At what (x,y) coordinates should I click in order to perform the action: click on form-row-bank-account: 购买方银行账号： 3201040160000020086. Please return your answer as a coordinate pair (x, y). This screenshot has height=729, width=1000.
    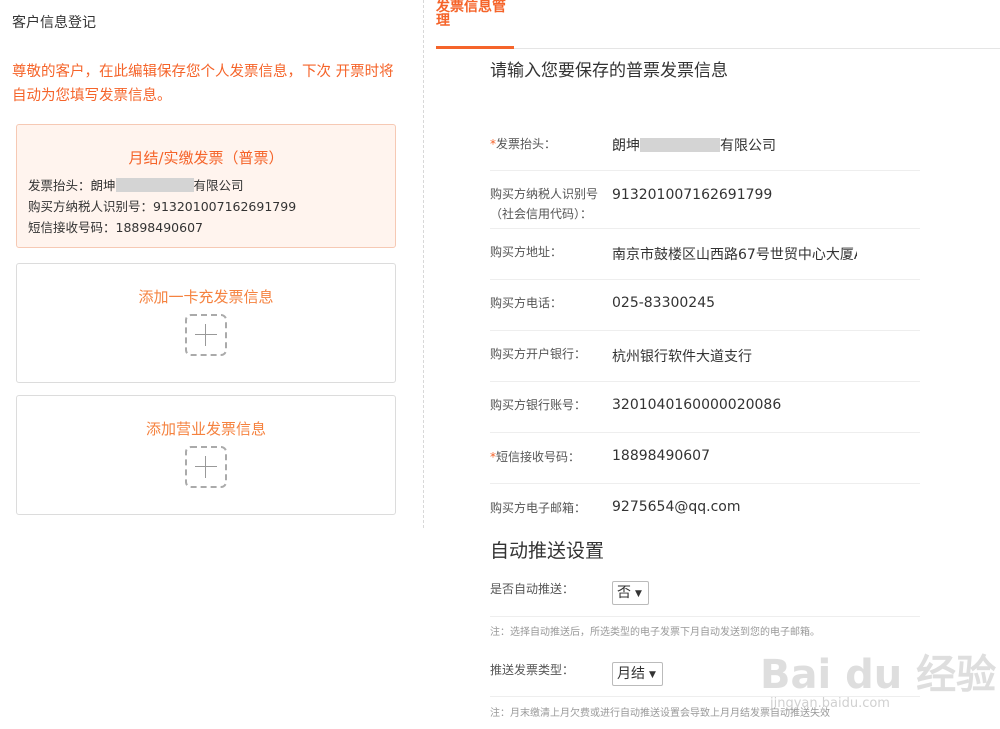
    Looking at the image, I should click on (705, 407).